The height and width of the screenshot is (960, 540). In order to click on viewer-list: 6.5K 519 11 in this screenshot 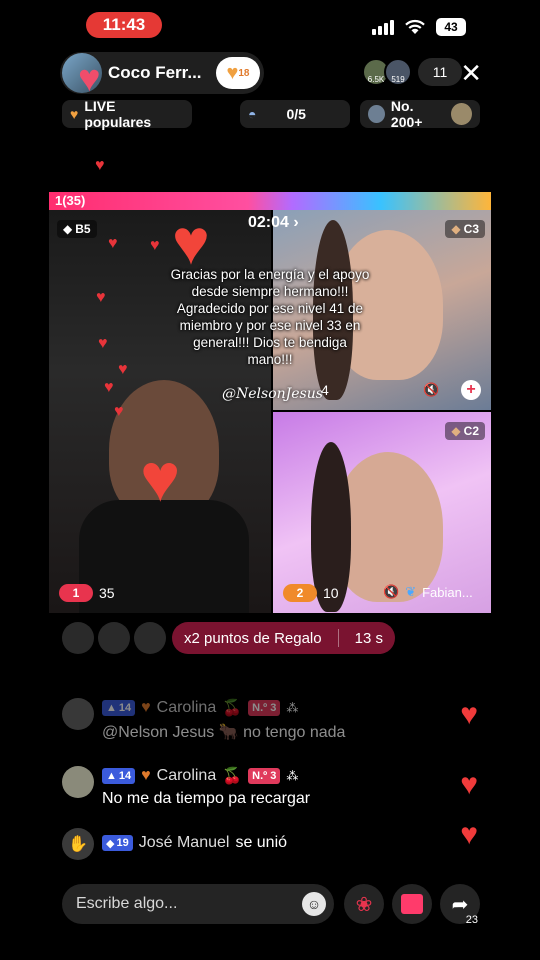, I will do `click(412, 72)`.